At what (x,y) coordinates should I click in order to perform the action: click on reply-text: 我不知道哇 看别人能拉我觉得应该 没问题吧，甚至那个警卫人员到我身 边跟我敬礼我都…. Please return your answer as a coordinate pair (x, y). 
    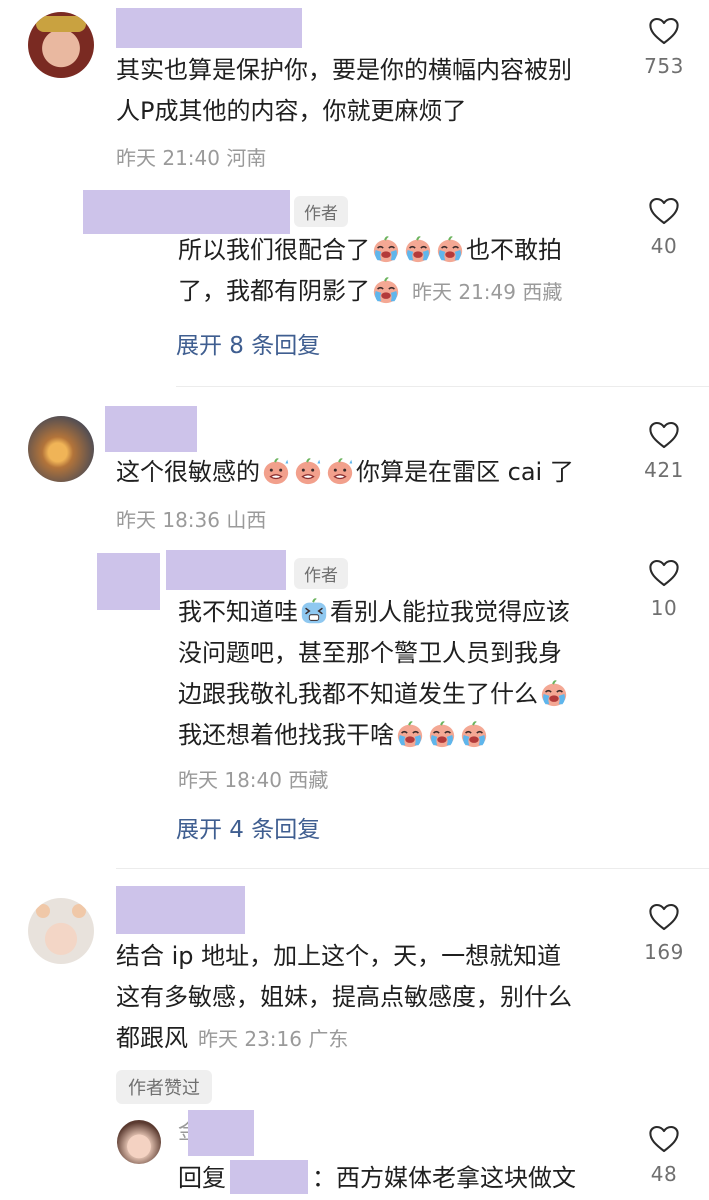
    Looking at the image, I should click on (374, 672).